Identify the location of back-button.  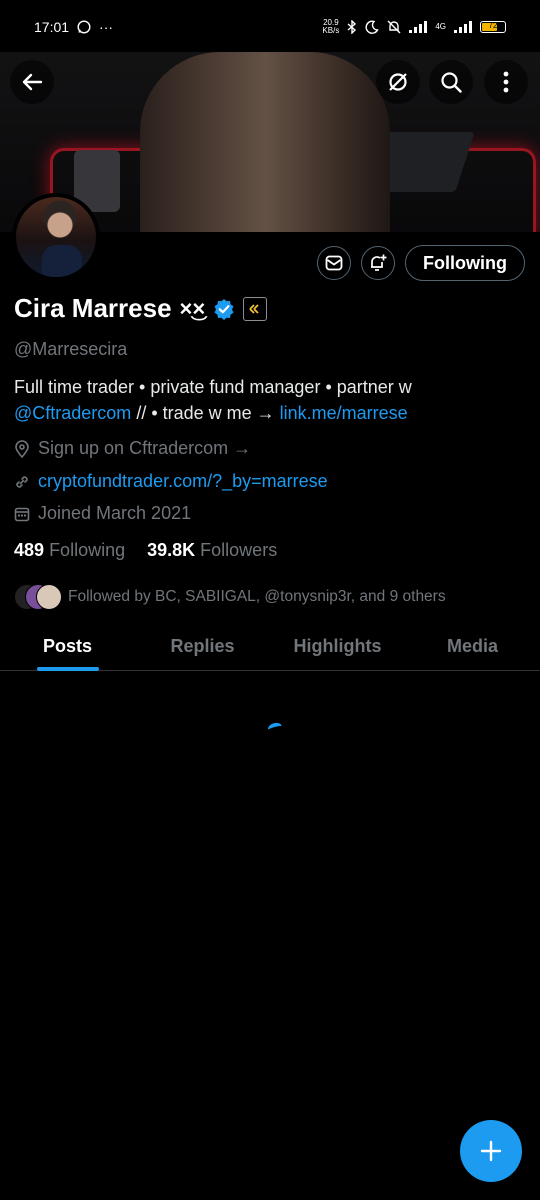
(32, 82).